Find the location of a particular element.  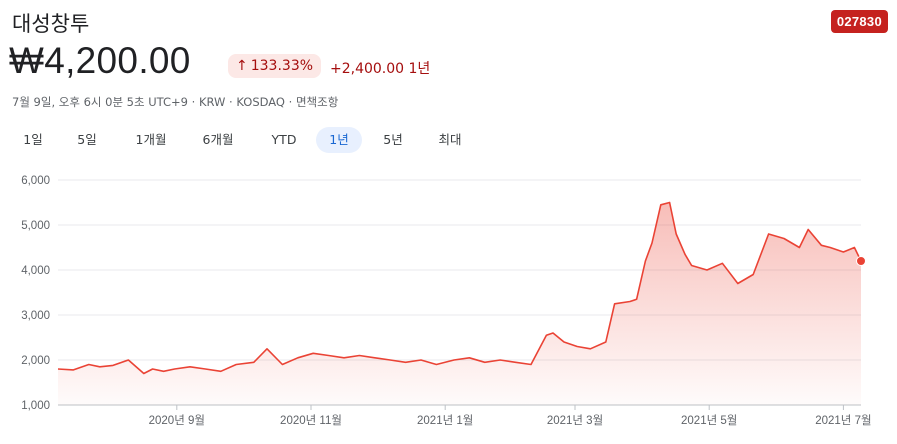

x-tick-label: 2020년 11월 is located at coordinates (311, 420).